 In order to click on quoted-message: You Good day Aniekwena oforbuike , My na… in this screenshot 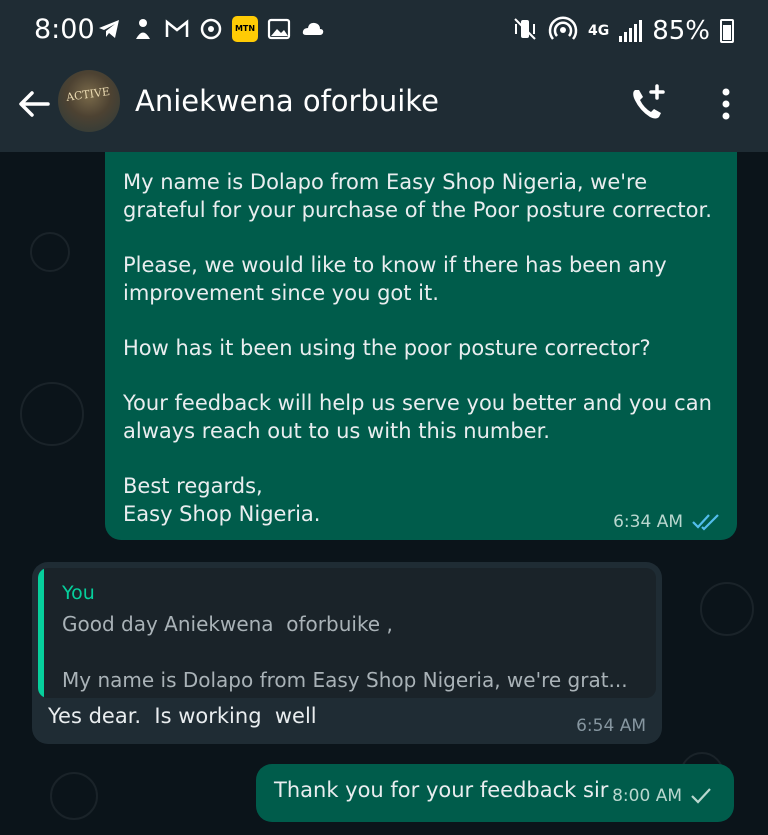, I will do `click(347, 633)`.